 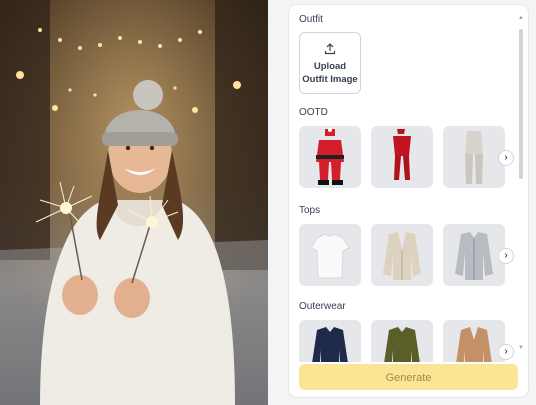 I want to click on outerwear-next-arrow-icon: ›, so click(x=506, y=352).